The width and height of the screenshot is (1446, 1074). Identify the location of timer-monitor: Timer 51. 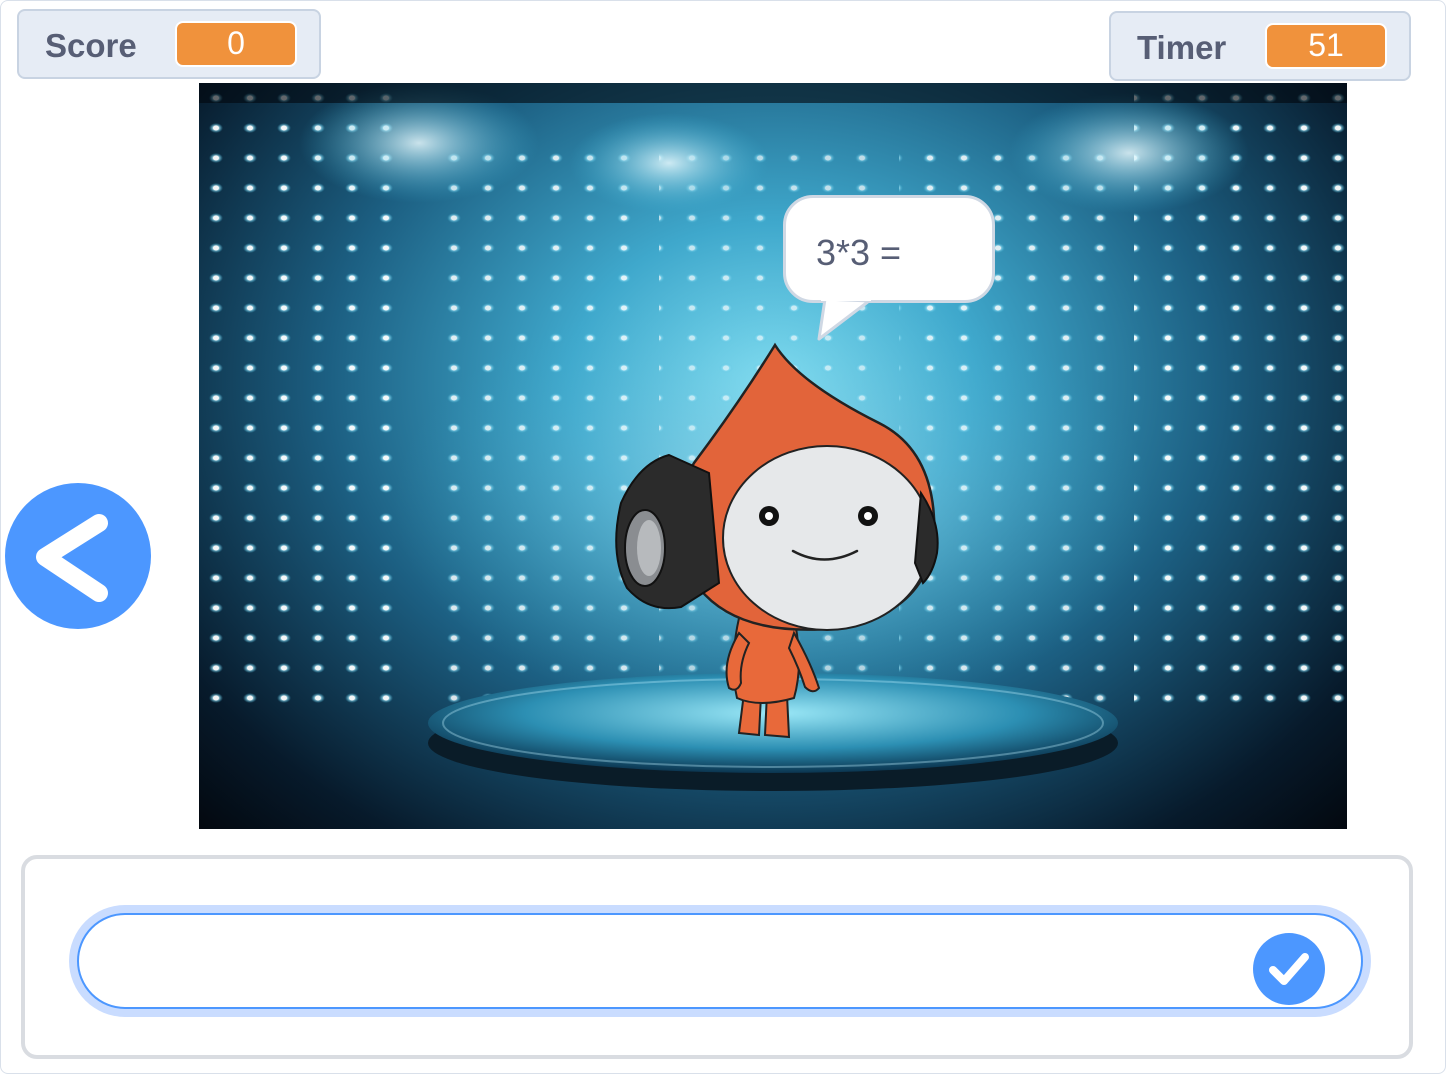
(1260, 46).